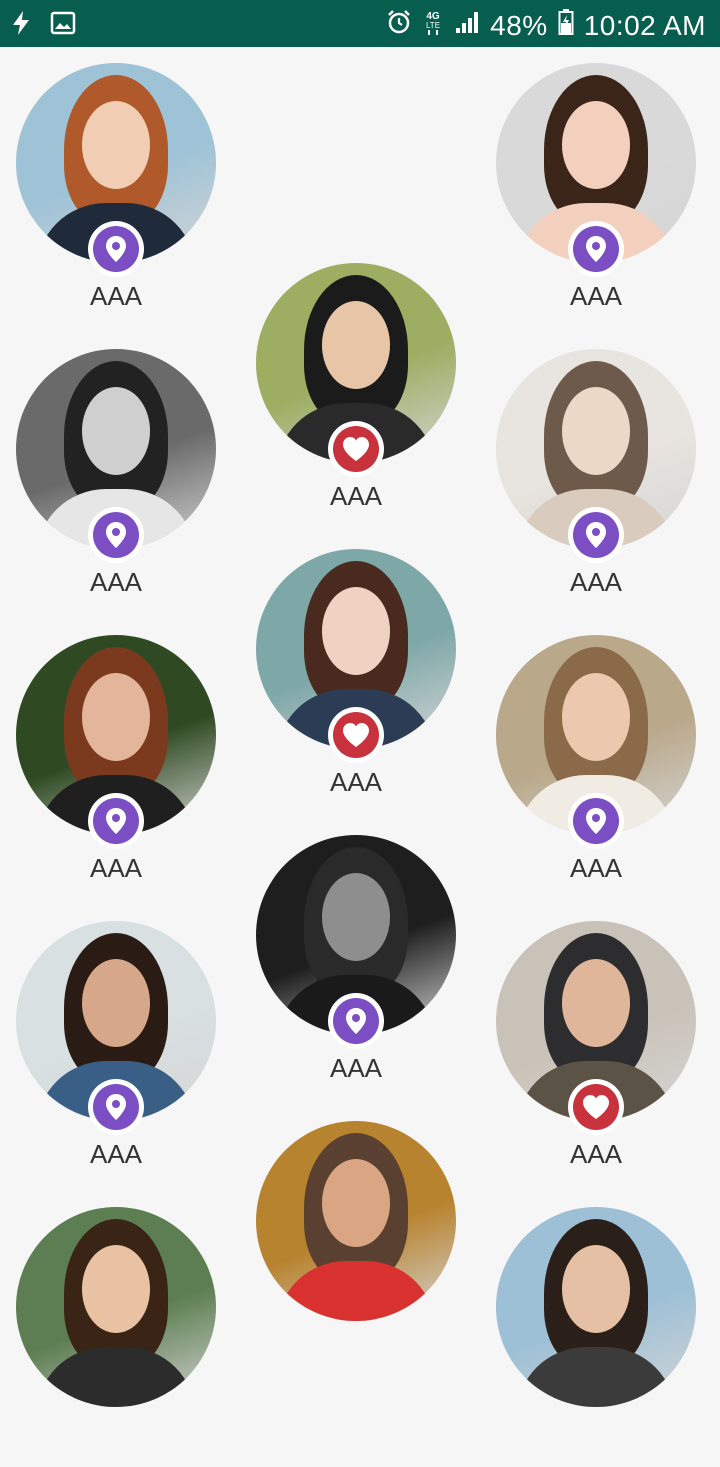 This screenshot has height=1467, width=720. Describe the element at coordinates (63, 25) in the screenshot. I see `image-icon` at that location.